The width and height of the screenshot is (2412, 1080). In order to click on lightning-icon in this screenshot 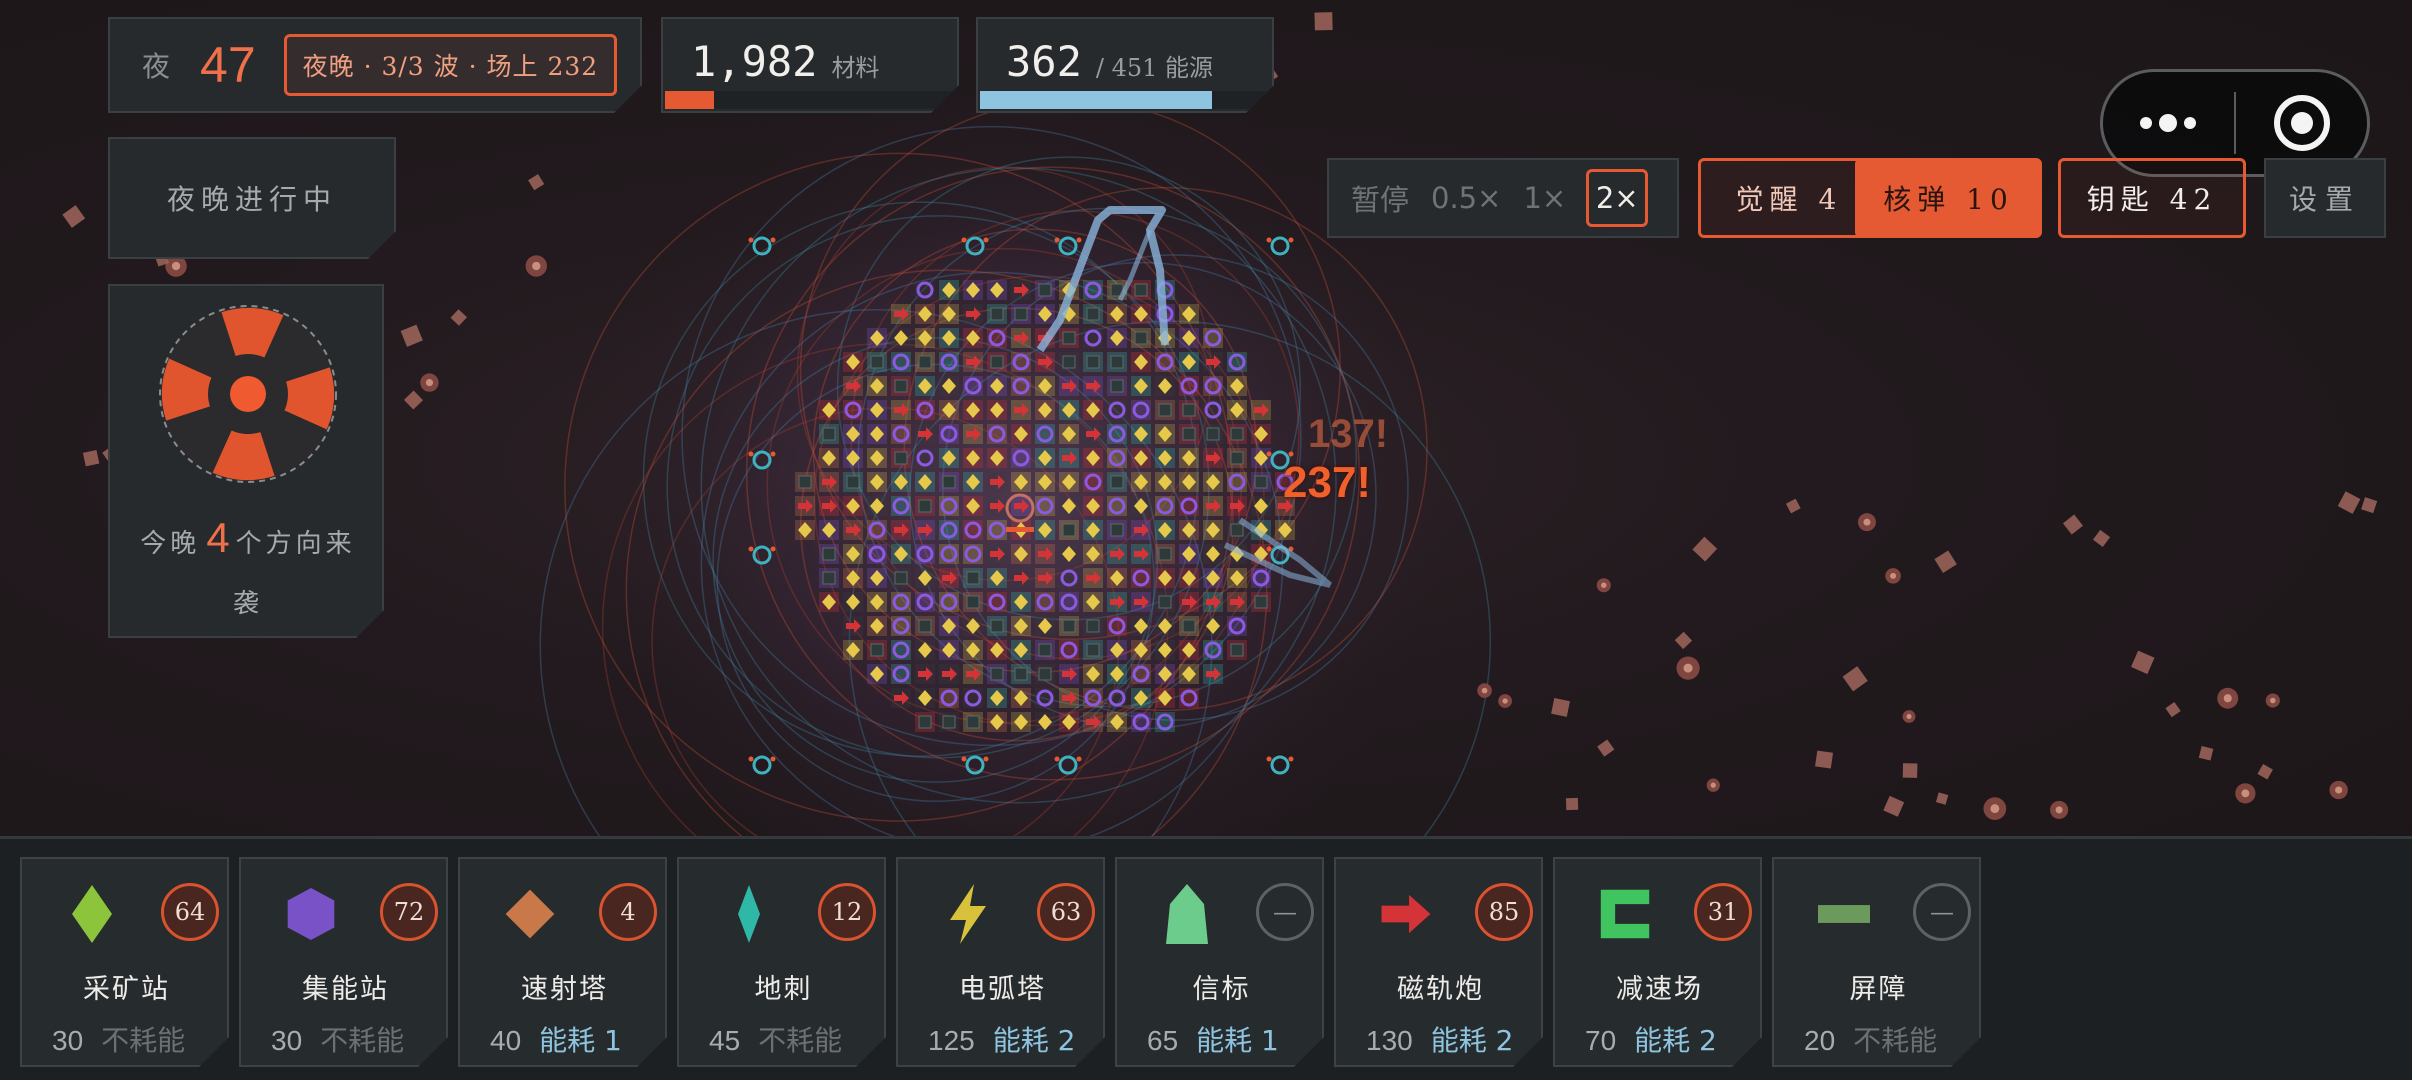, I will do `click(968, 914)`.